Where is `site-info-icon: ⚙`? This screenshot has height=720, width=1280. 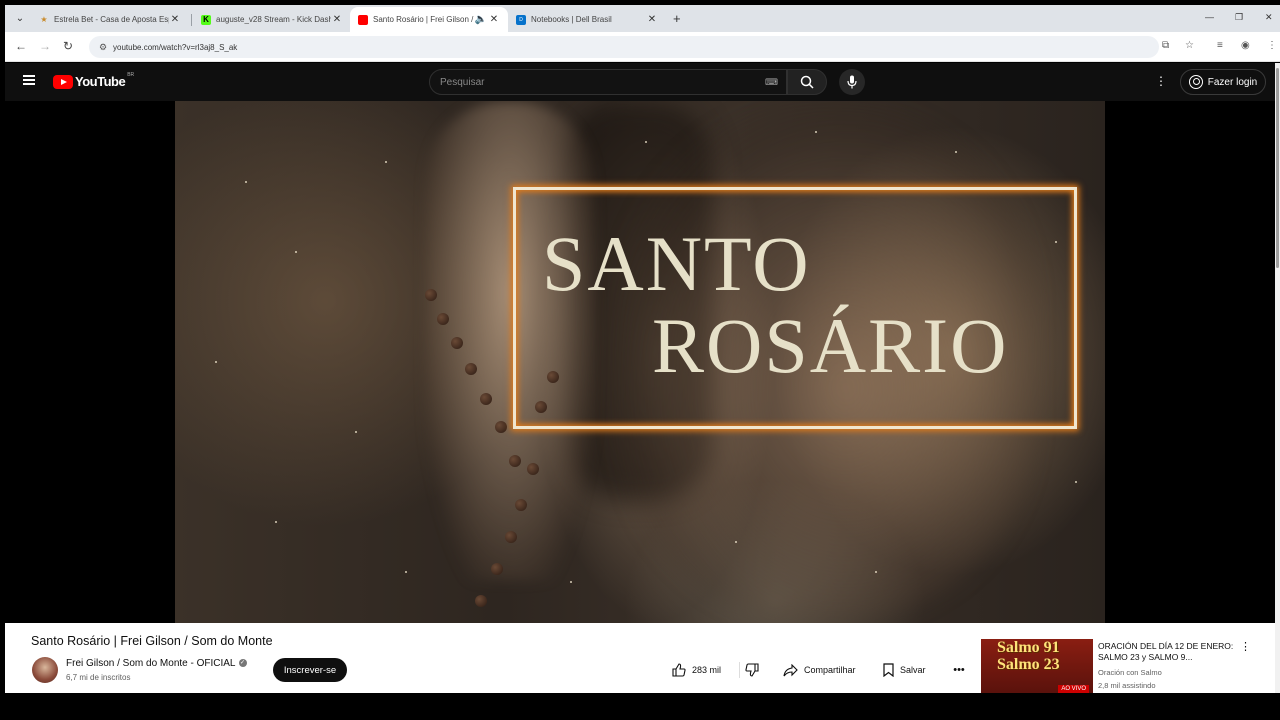
site-info-icon: ⚙ is located at coordinates (103, 47).